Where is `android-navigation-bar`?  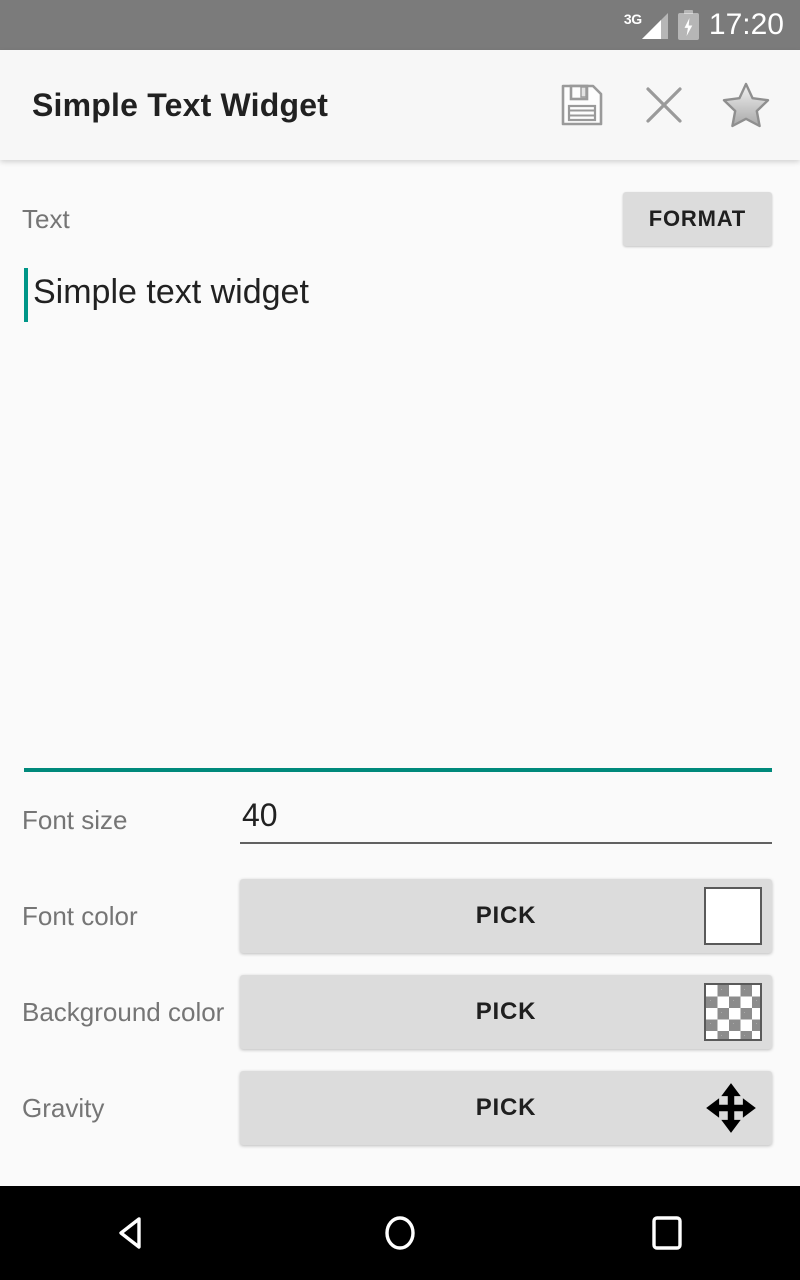
android-navigation-bar is located at coordinates (400, 1233).